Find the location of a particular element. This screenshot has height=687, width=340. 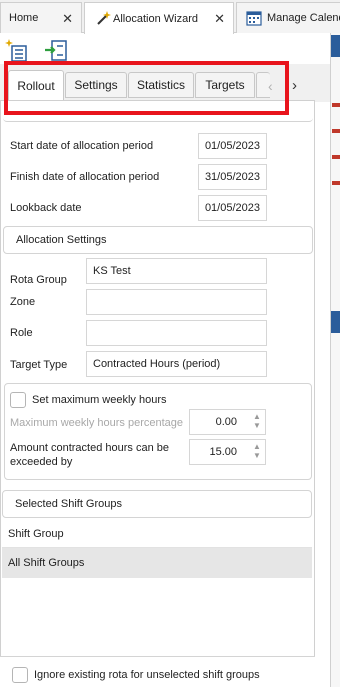

target-type-field: Contracted Hours (period) is located at coordinates (176, 364).